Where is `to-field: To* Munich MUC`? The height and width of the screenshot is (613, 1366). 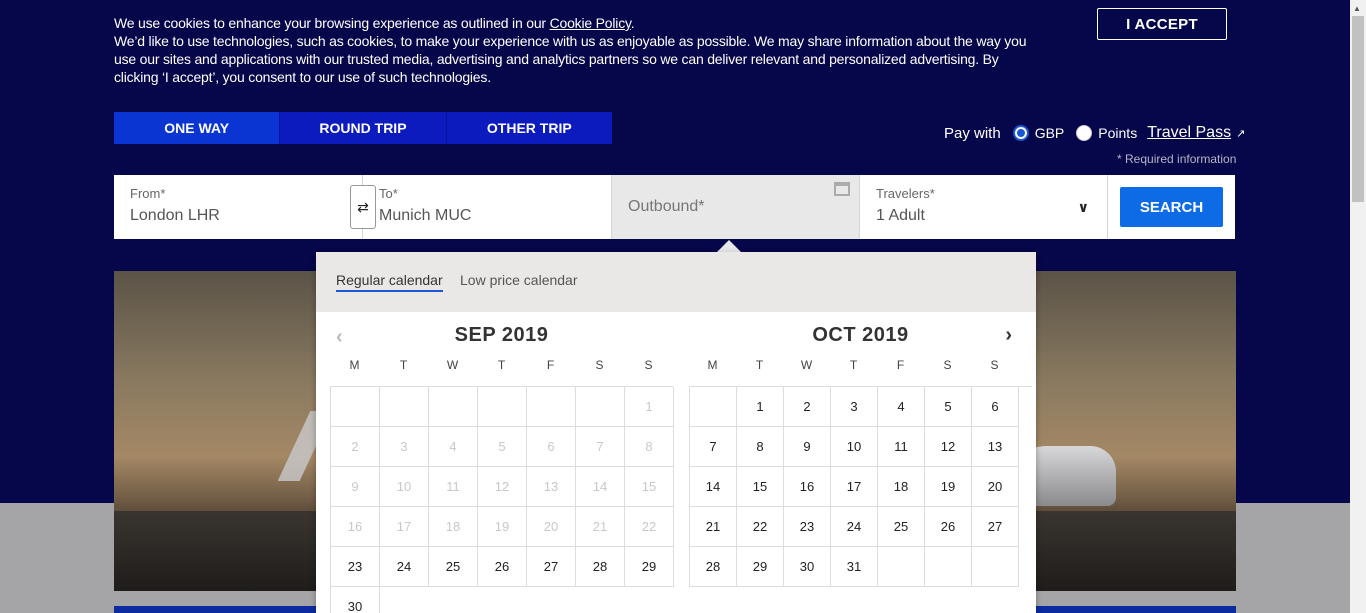 to-field: To* Munich MUC is located at coordinates (487, 207).